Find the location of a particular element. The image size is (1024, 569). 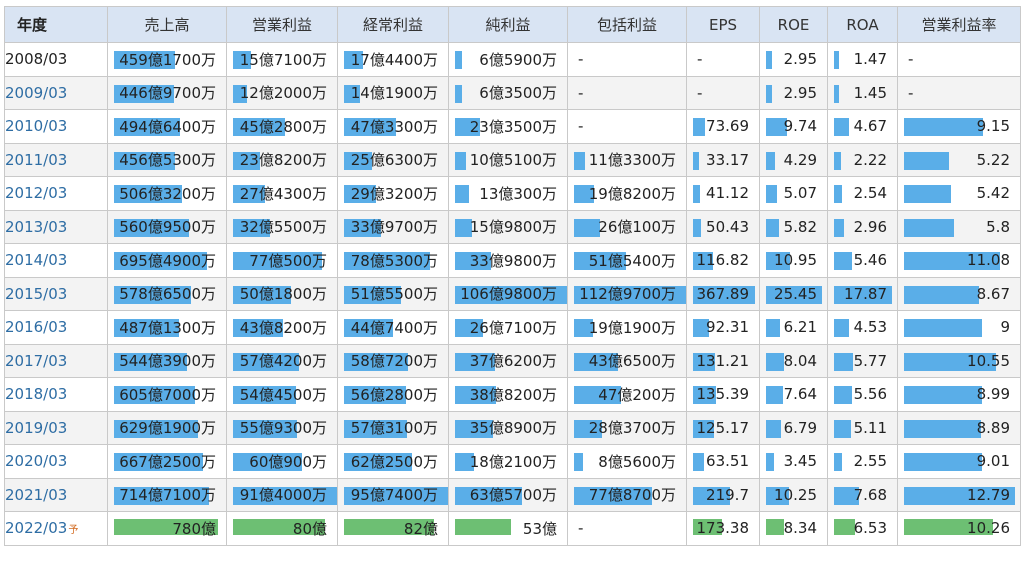

year-link: 2012/03 is located at coordinates (56, 193).